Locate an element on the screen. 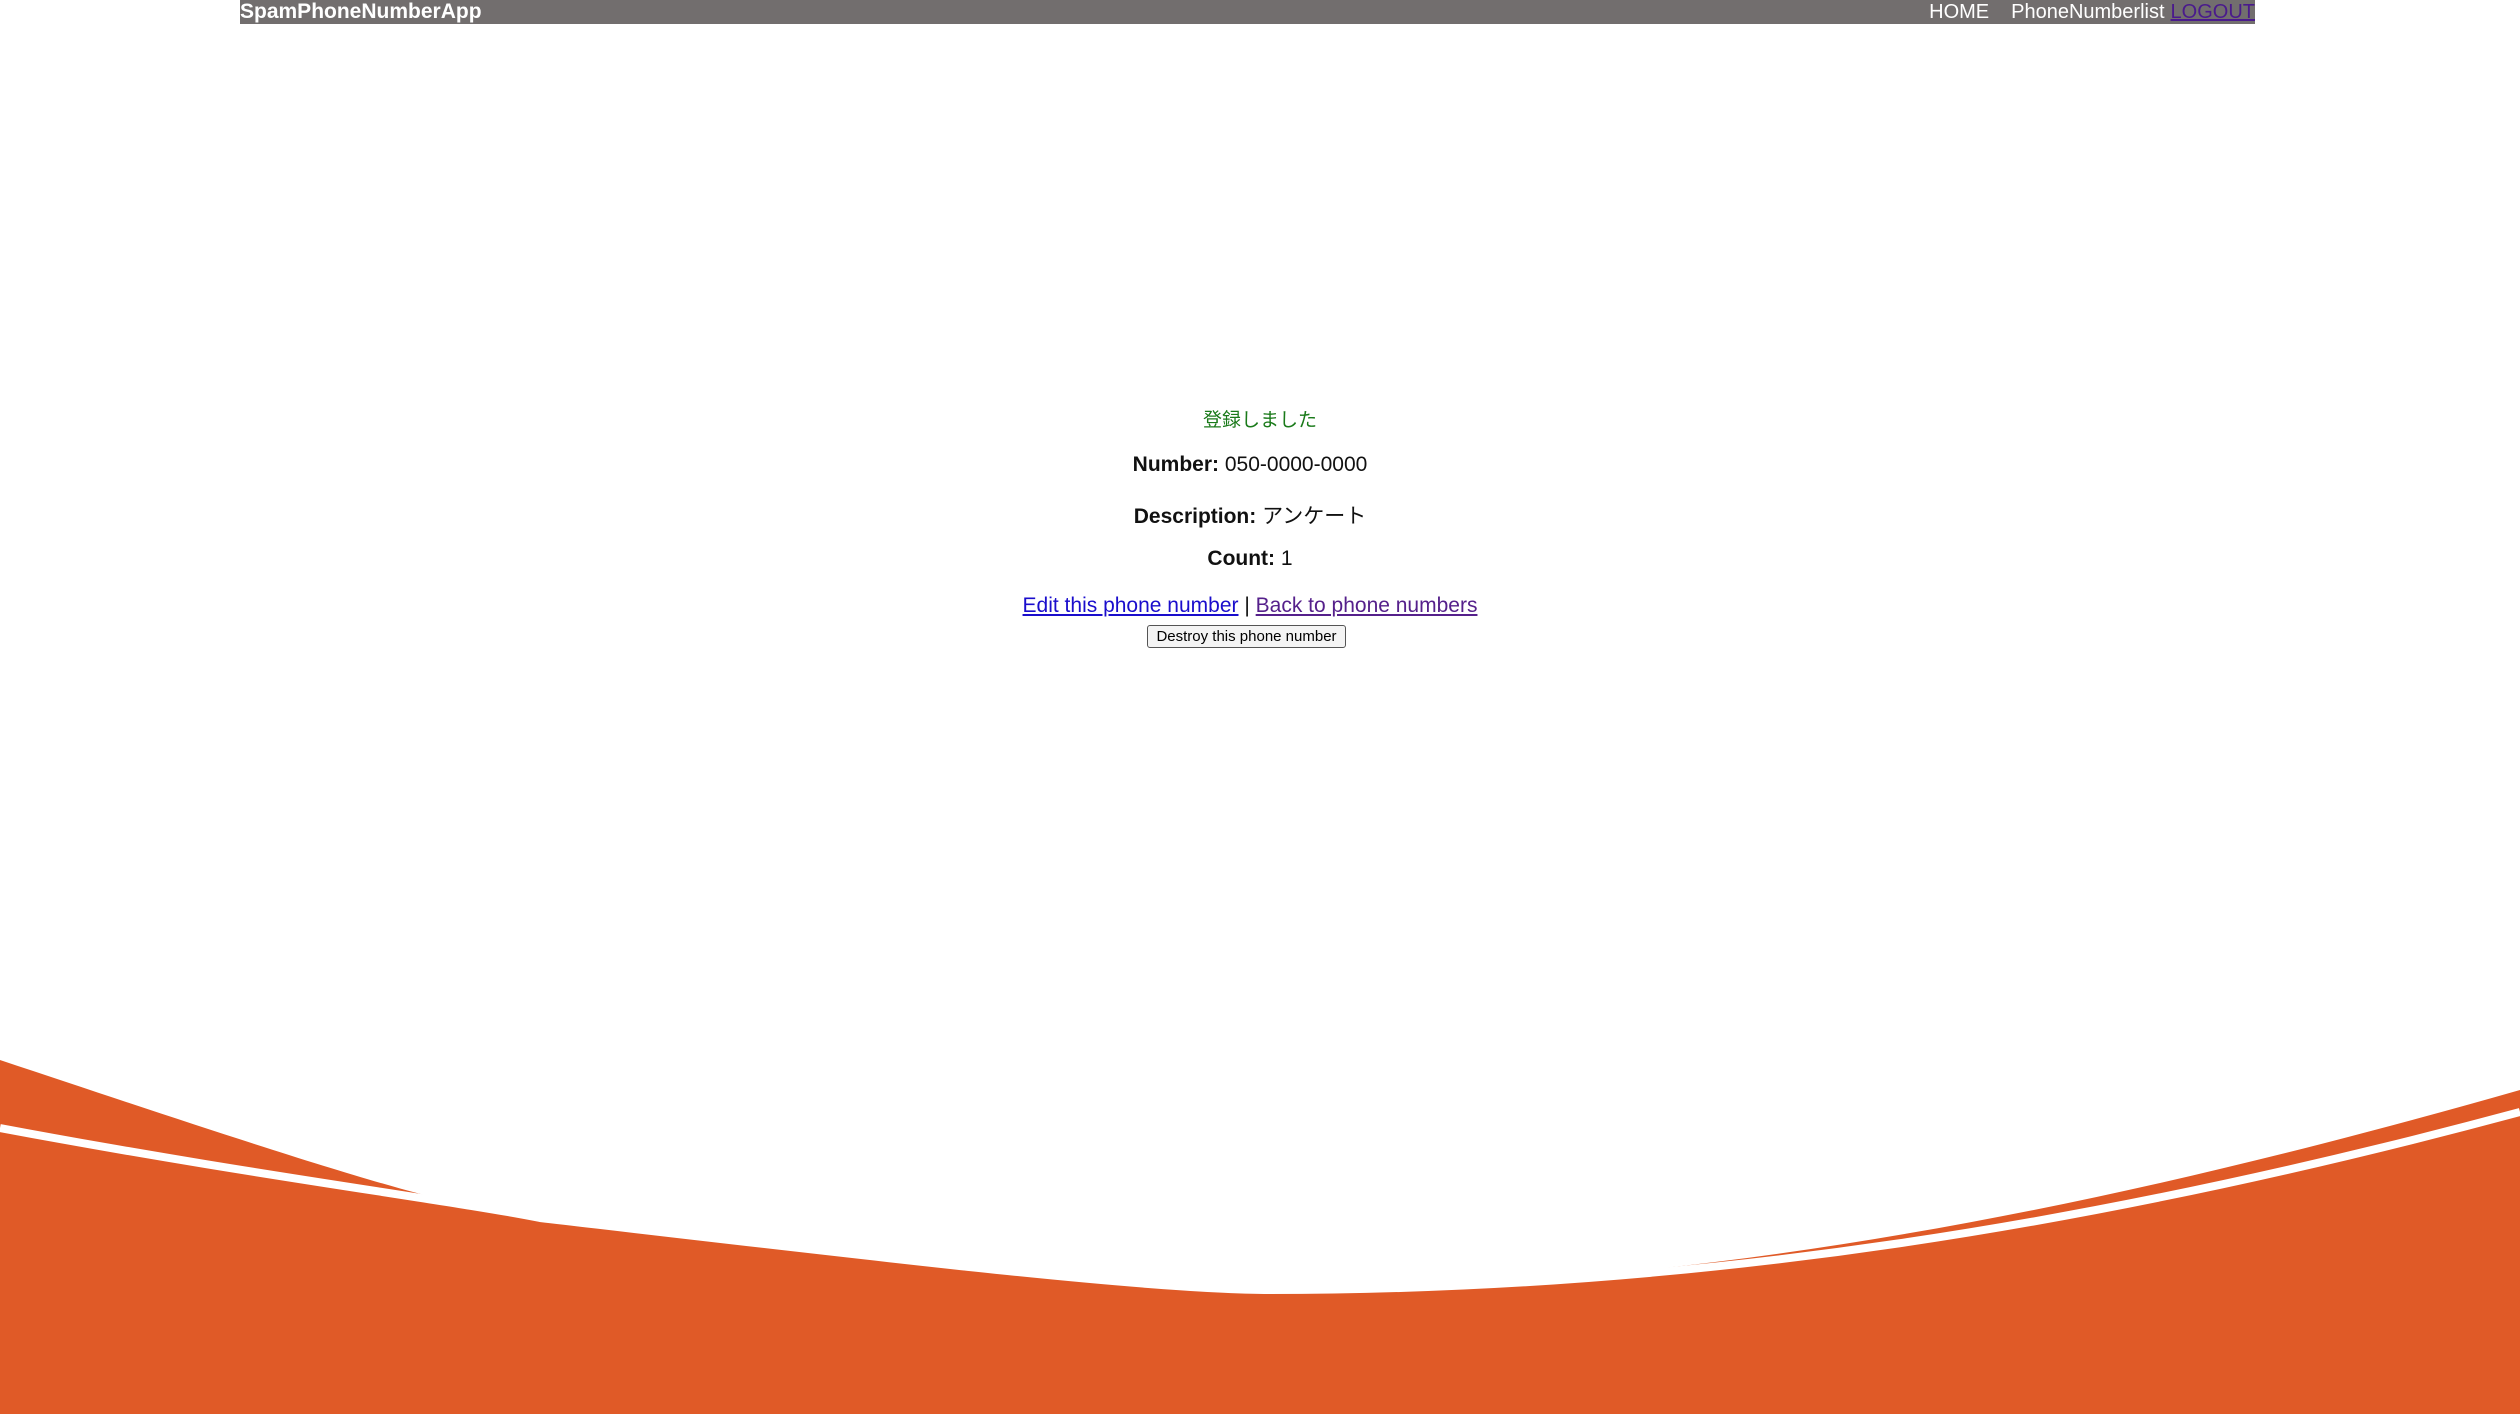 The width and height of the screenshot is (2520, 1414). destroy-phone-number-button: Destroy this phone number is located at coordinates (1246, 636).